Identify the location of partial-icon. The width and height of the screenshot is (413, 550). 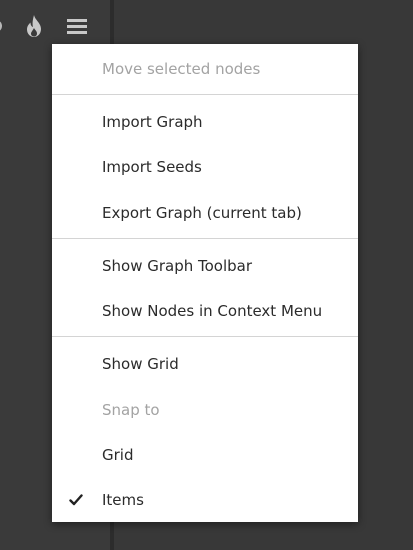
(4, 26).